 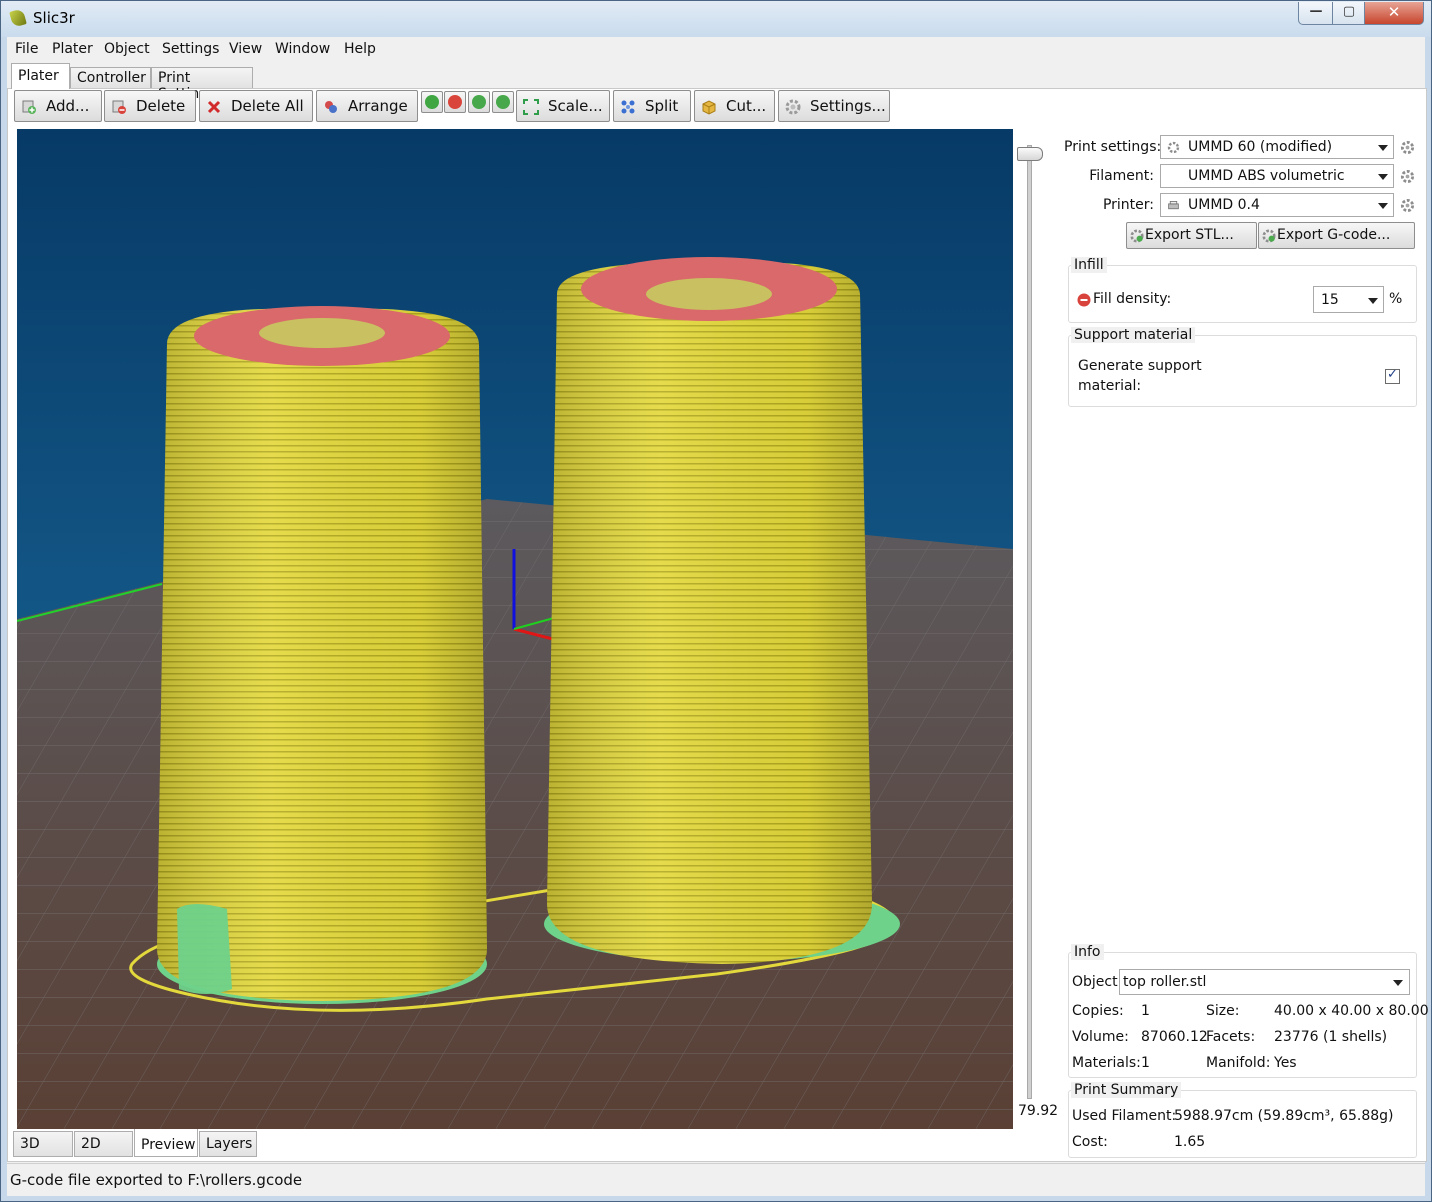 What do you see at coordinates (245, 49) in the screenshot?
I see `menu-view: View` at bounding box center [245, 49].